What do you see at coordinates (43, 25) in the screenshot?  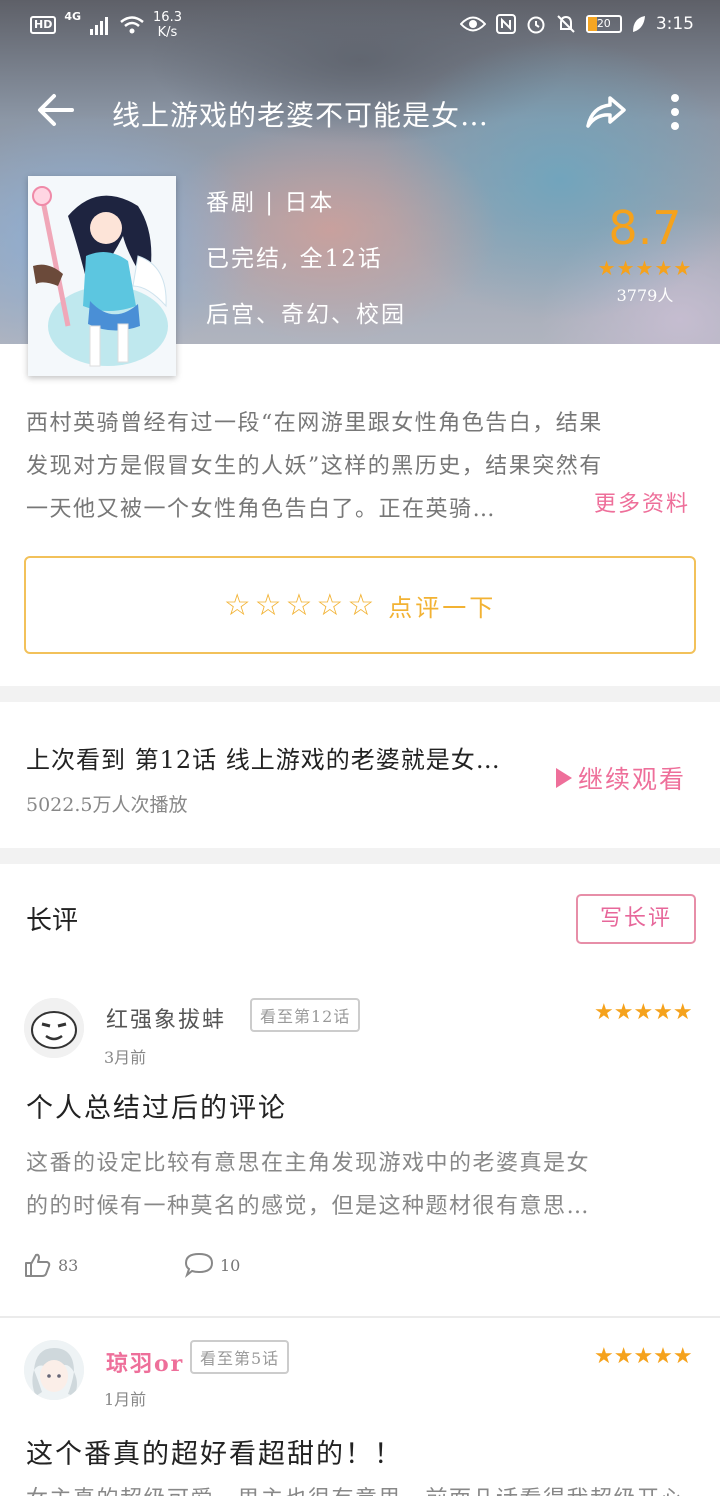 I see `hd-badge: HD` at bounding box center [43, 25].